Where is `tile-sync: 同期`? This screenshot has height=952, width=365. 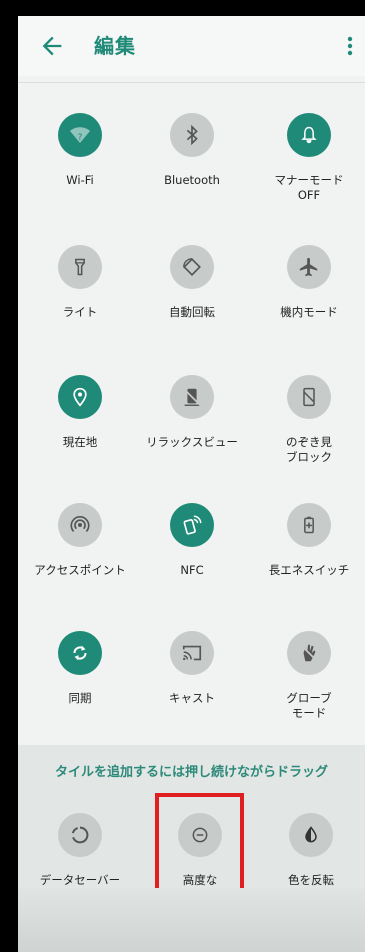 tile-sync: 同期 is located at coordinates (80, 668).